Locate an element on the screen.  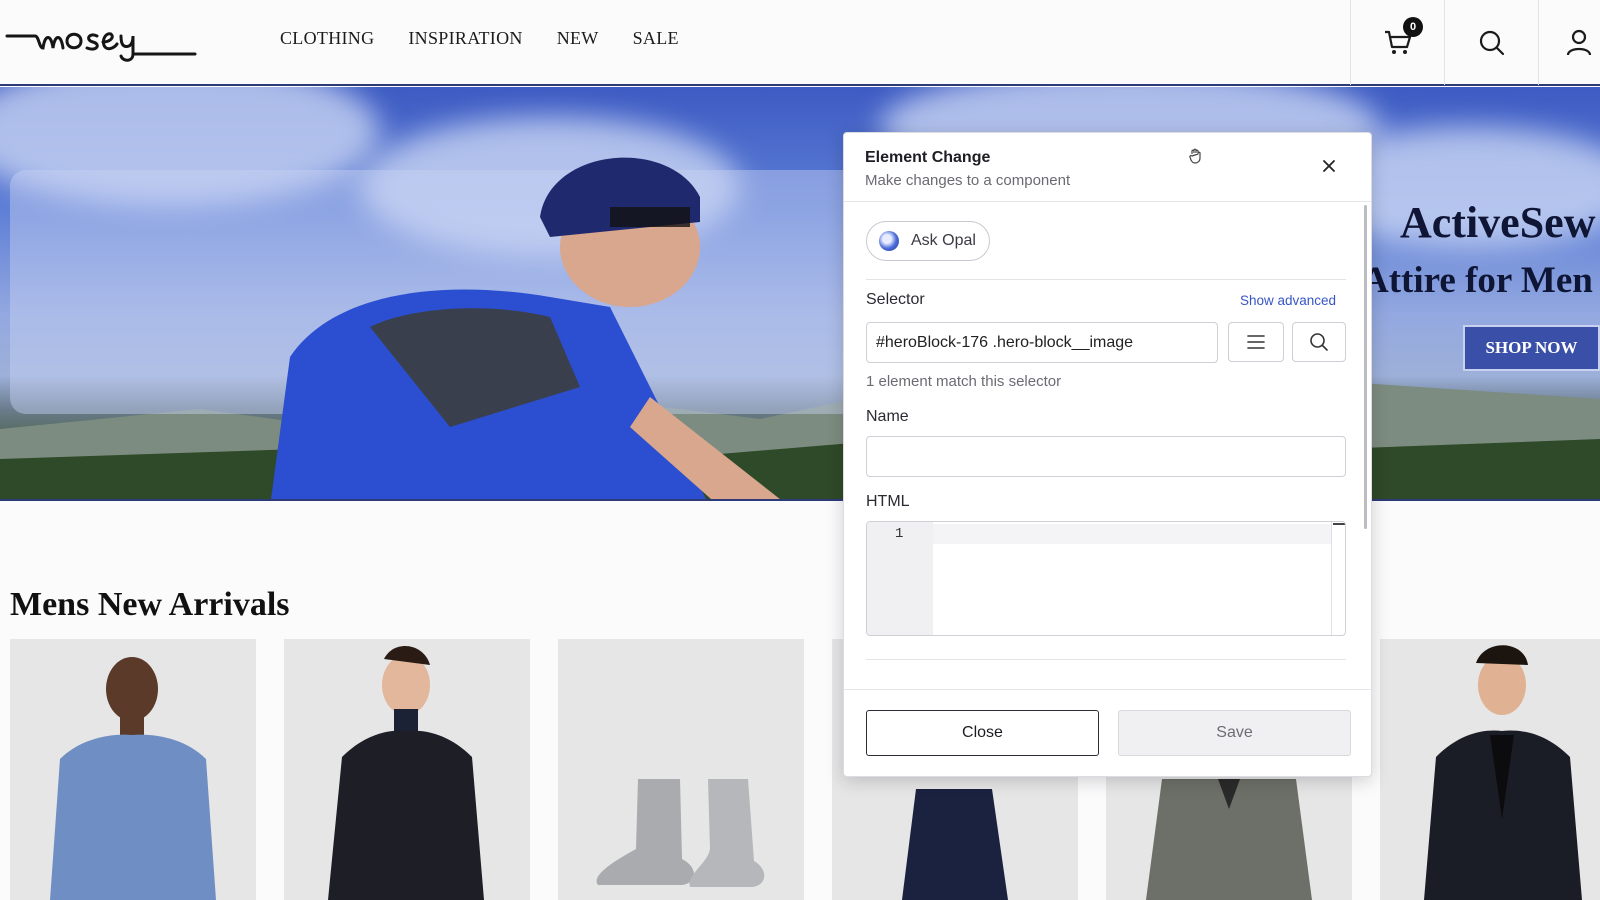
html-code-editor: 1 is located at coordinates (1106, 578).